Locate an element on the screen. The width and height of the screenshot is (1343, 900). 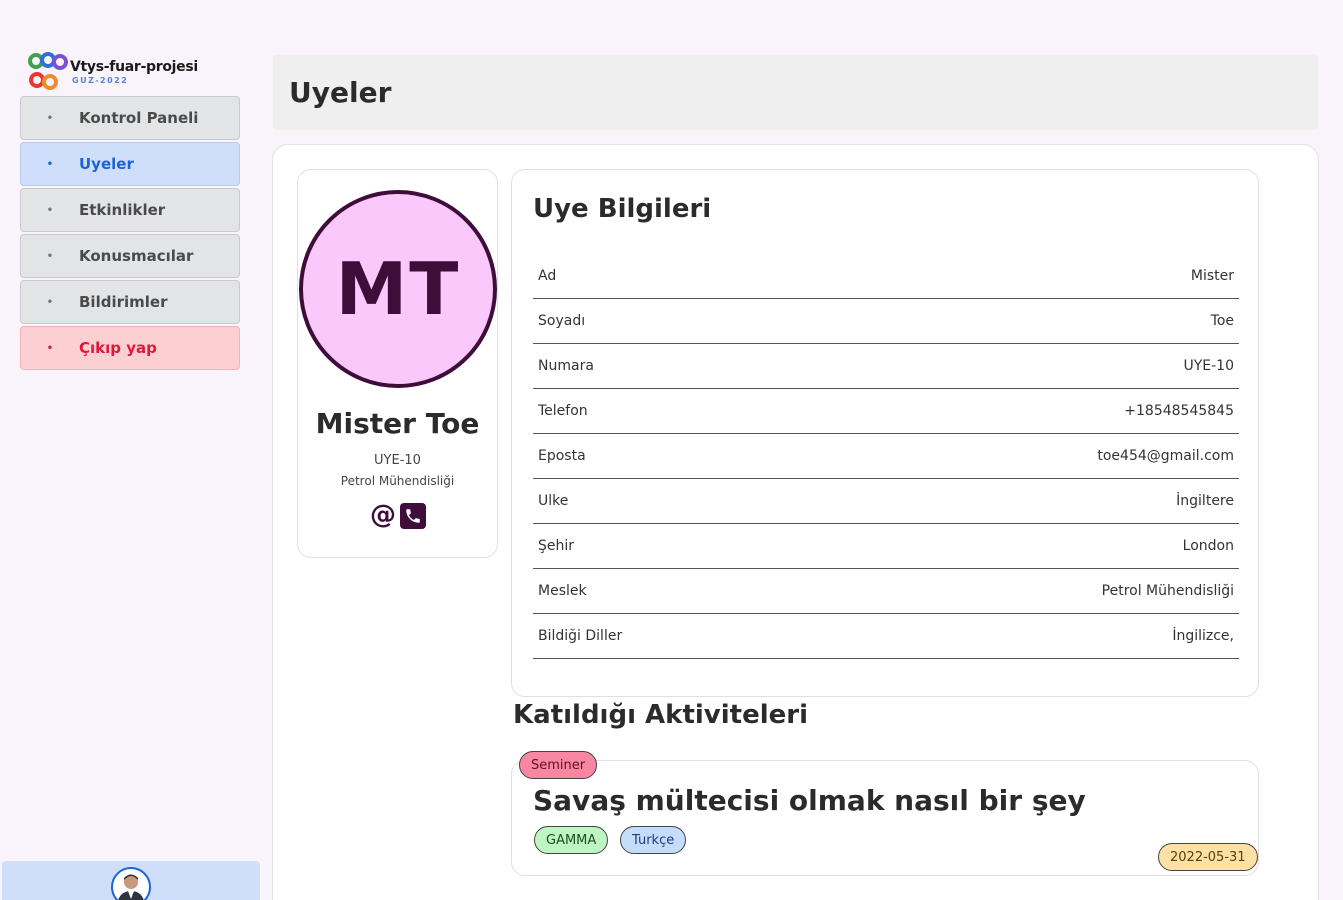
activity-card is located at coordinates (885, 818).